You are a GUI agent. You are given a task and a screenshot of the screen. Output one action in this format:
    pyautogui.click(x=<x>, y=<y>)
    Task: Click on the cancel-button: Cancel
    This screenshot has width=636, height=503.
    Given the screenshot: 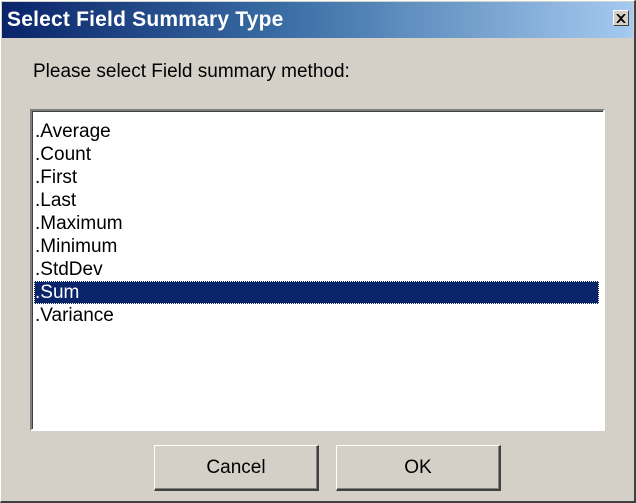 What is the action you would take?
    pyautogui.click(x=236, y=468)
    